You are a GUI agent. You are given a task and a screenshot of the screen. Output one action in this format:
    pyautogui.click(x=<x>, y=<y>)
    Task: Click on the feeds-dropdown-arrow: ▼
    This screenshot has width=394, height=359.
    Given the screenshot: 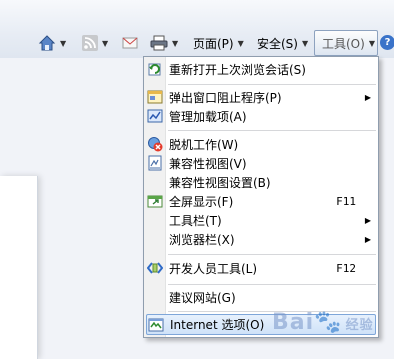 What is the action you would take?
    pyautogui.click(x=105, y=43)
    